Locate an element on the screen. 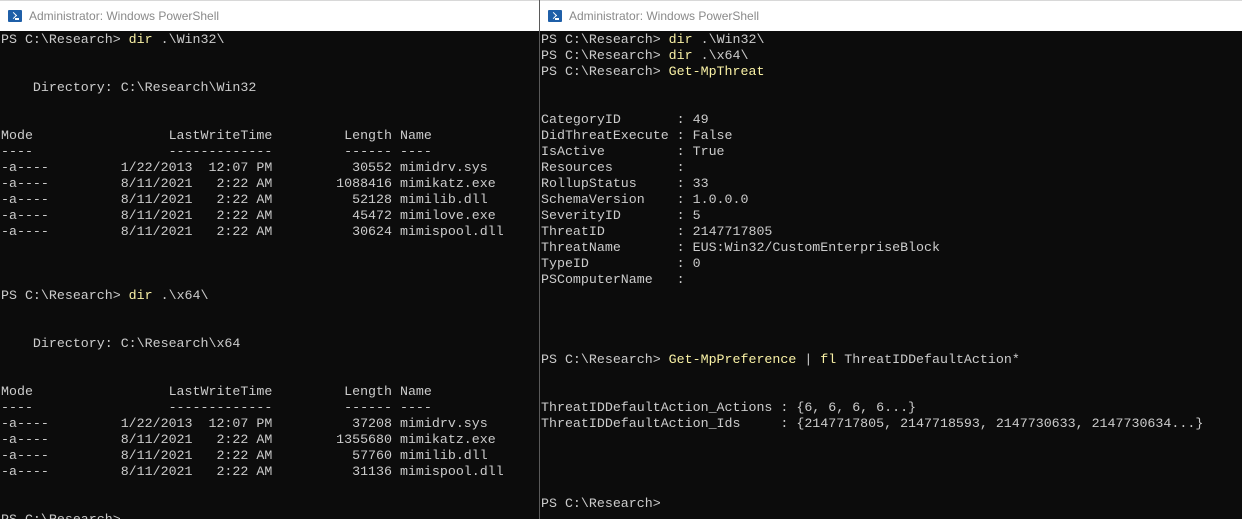  output-line: Resources : is located at coordinates (613, 167).